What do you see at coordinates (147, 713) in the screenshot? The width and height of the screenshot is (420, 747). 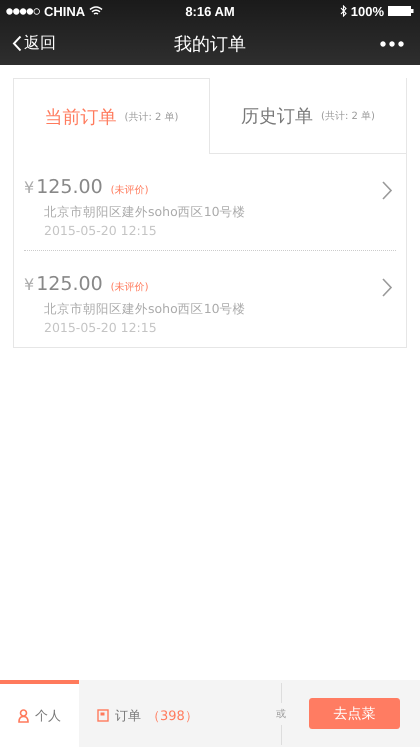 I see `bottom-tab: 订单 （398）` at bounding box center [147, 713].